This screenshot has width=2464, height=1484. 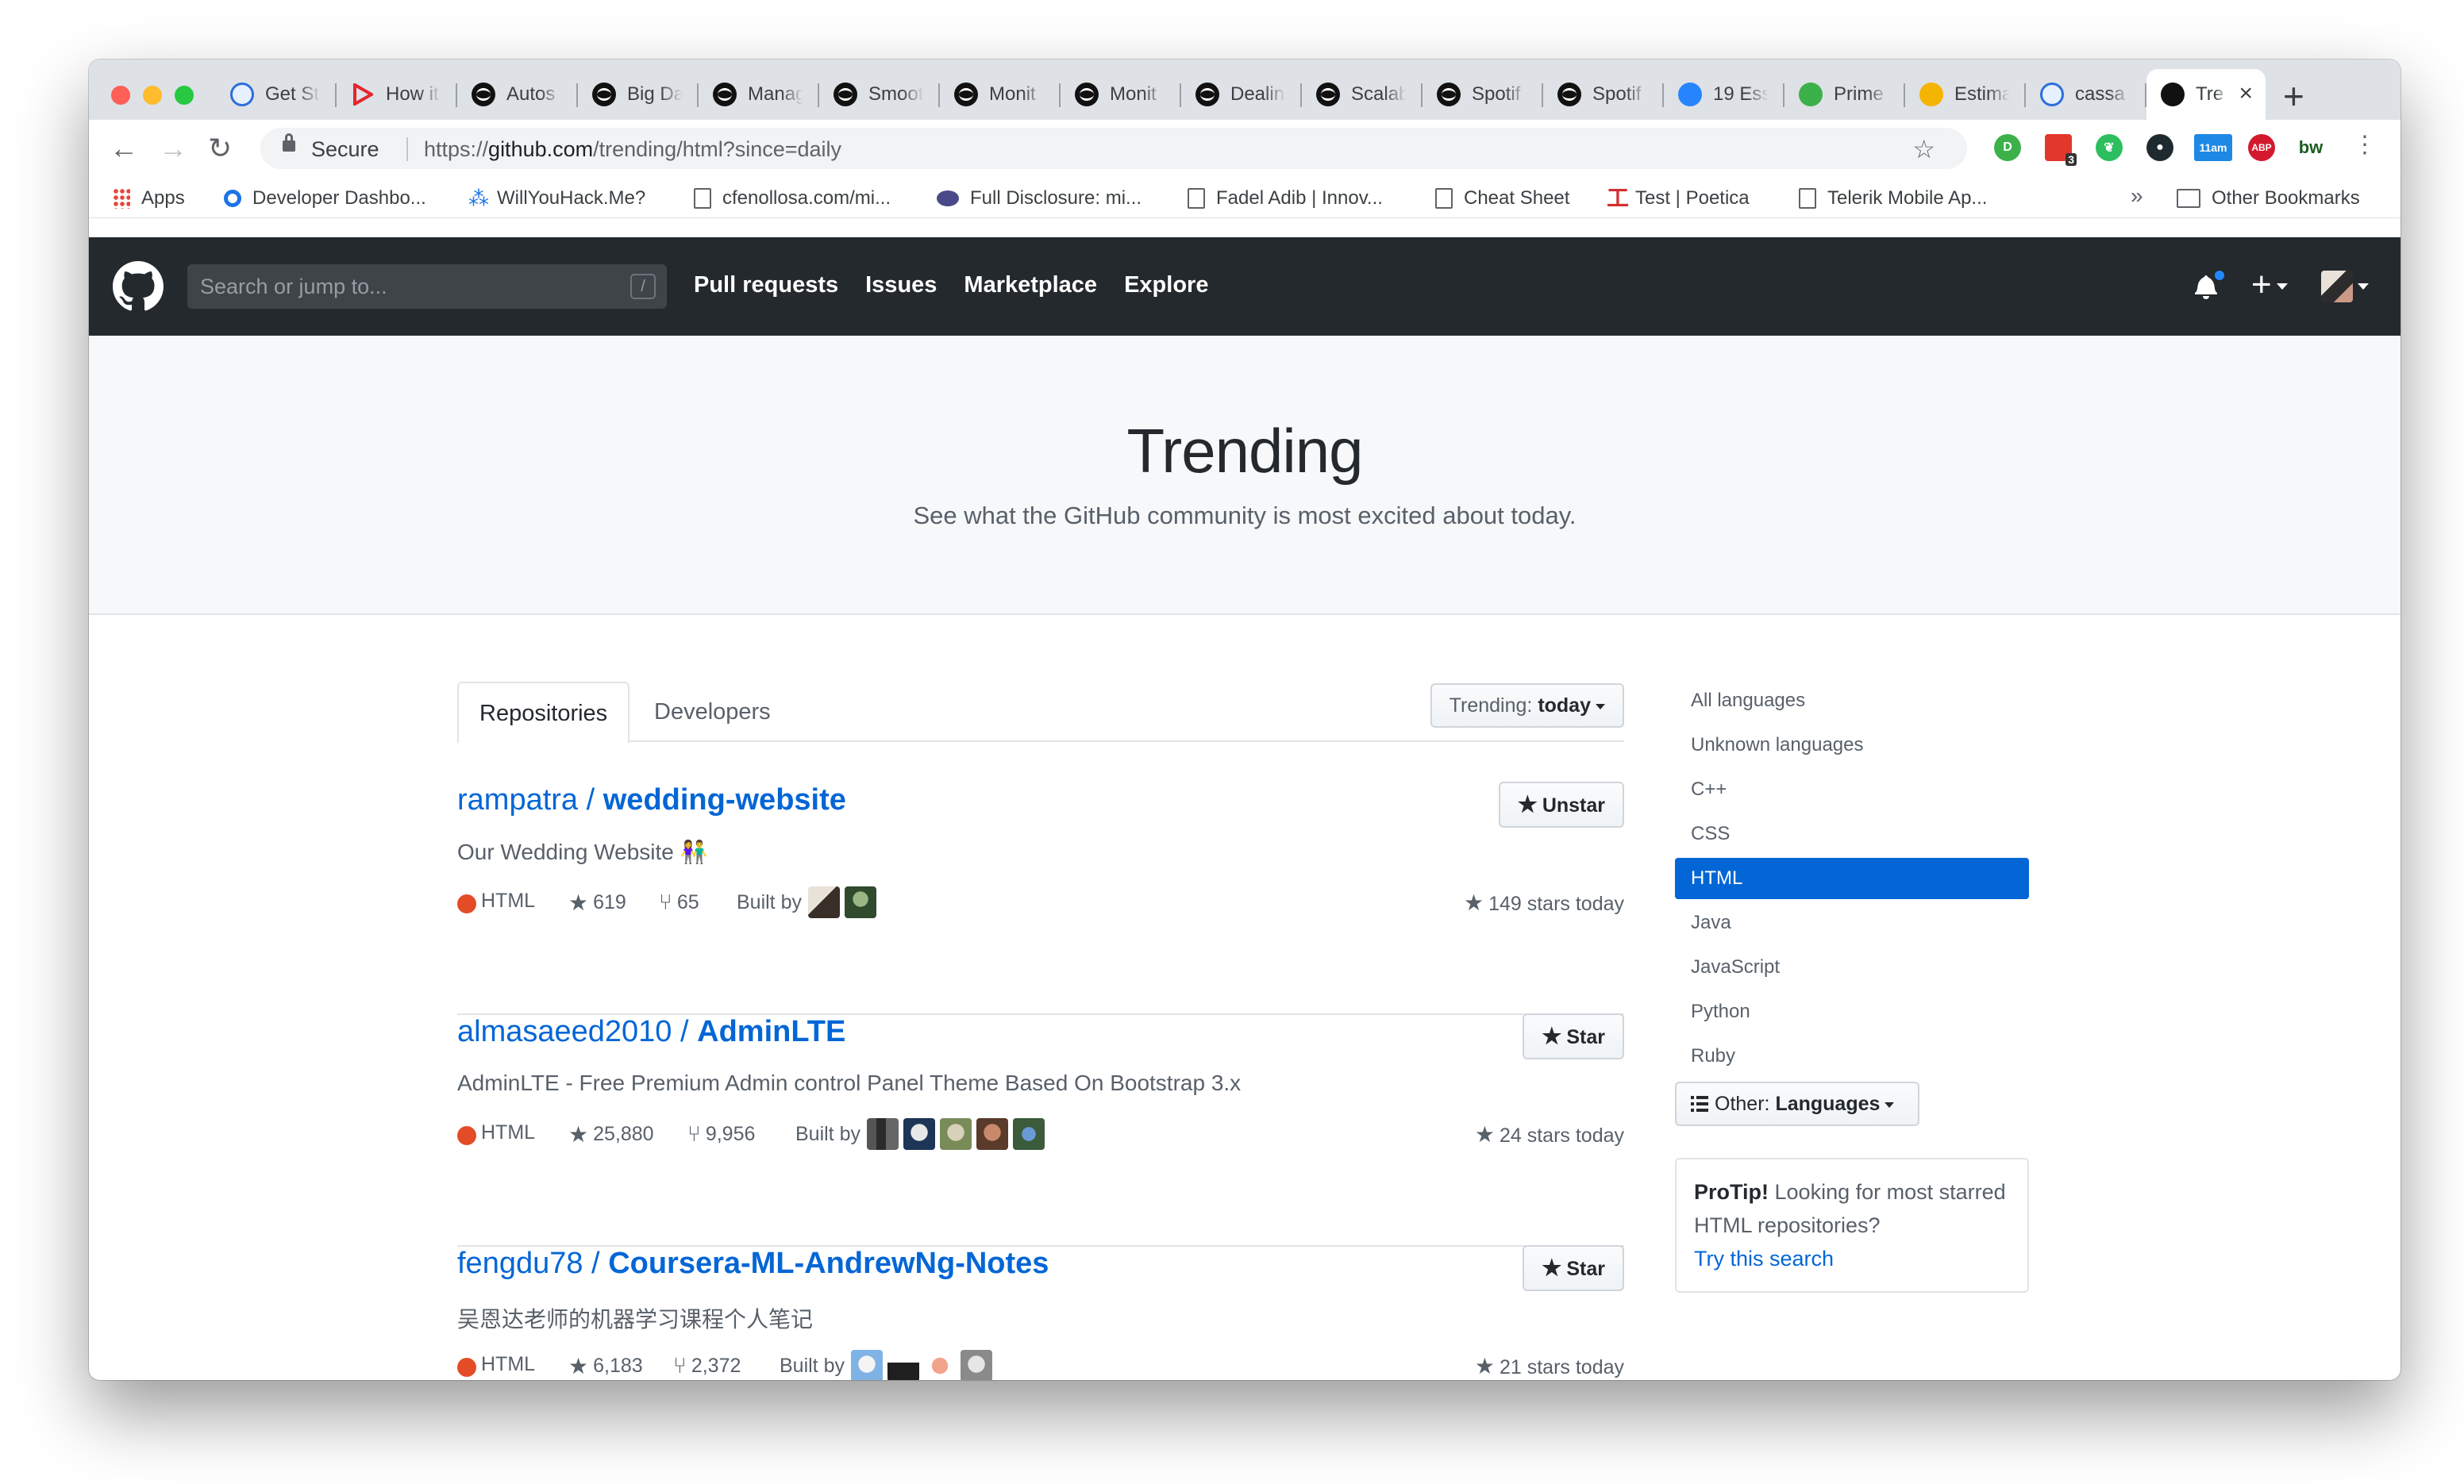 What do you see at coordinates (2061, 150) in the screenshot?
I see `calendar-extension-icon: 3` at bounding box center [2061, 150].